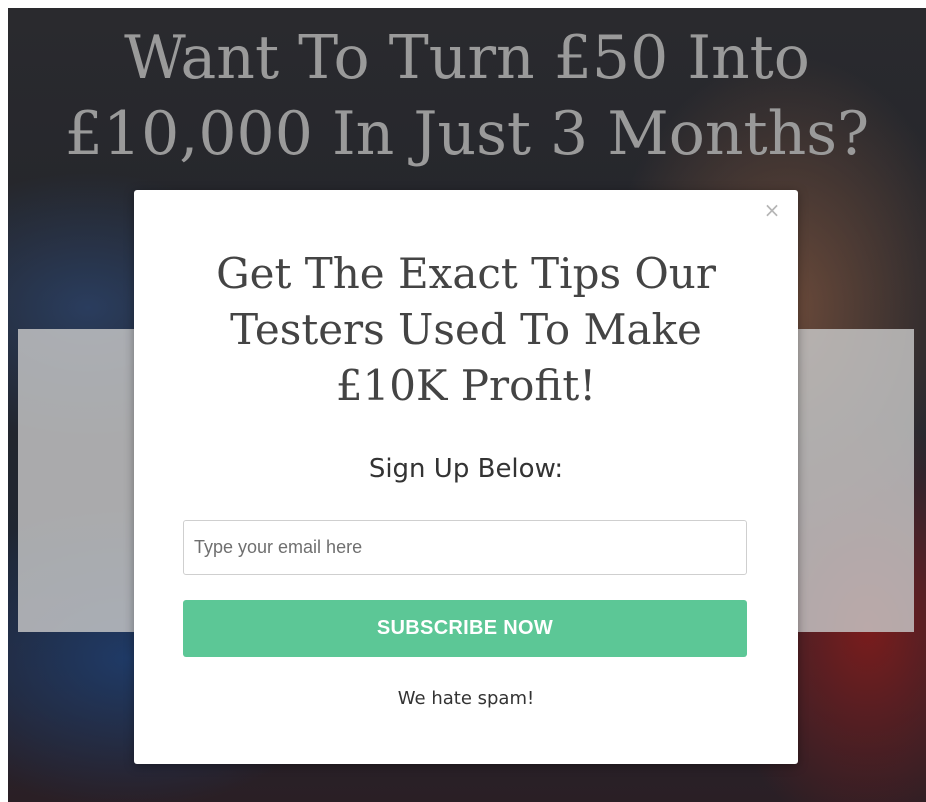 The image size is (926, 802). Describe the element at coordinates (466, 273) in the screenshot. I see `modal-headline-line-1: Get The Exact Tips Our` at that location.